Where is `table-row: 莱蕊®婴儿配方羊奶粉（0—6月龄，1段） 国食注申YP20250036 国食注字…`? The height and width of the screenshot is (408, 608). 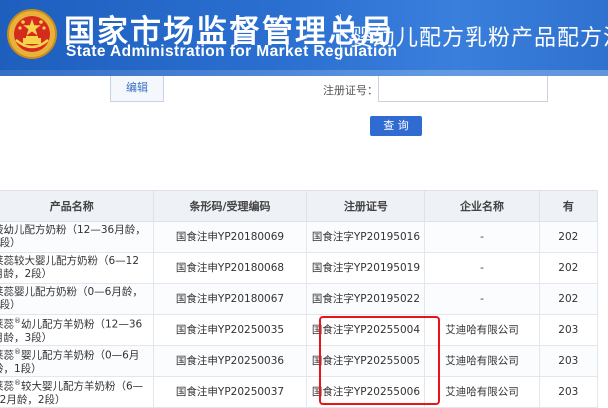 table-row: 莱蕊®婴儿配方羊奶粉（0—6月龄，1段） 国食注申YP20250036 国食注字… is located at coordinates (299, 361).